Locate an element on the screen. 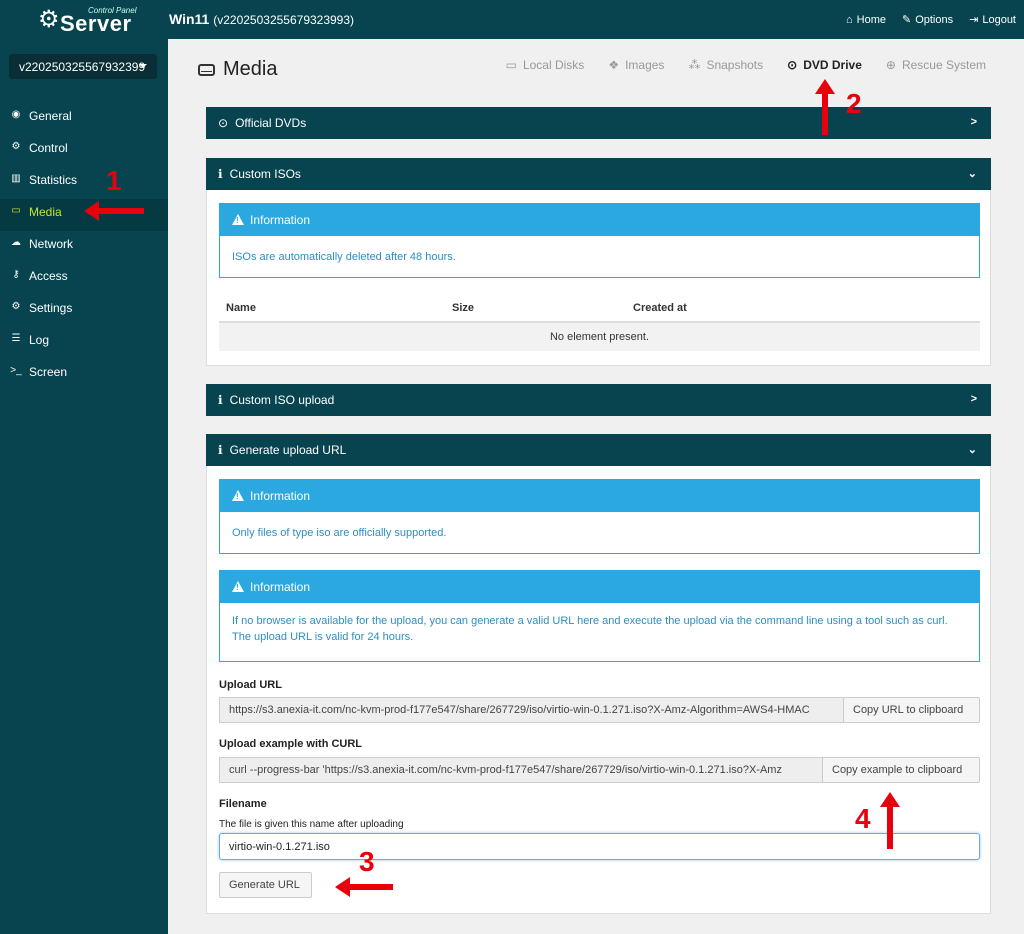 This screenshot has width=1024, height=934. sidebar-item-label: Statistics is located at coordinates (53, 180).